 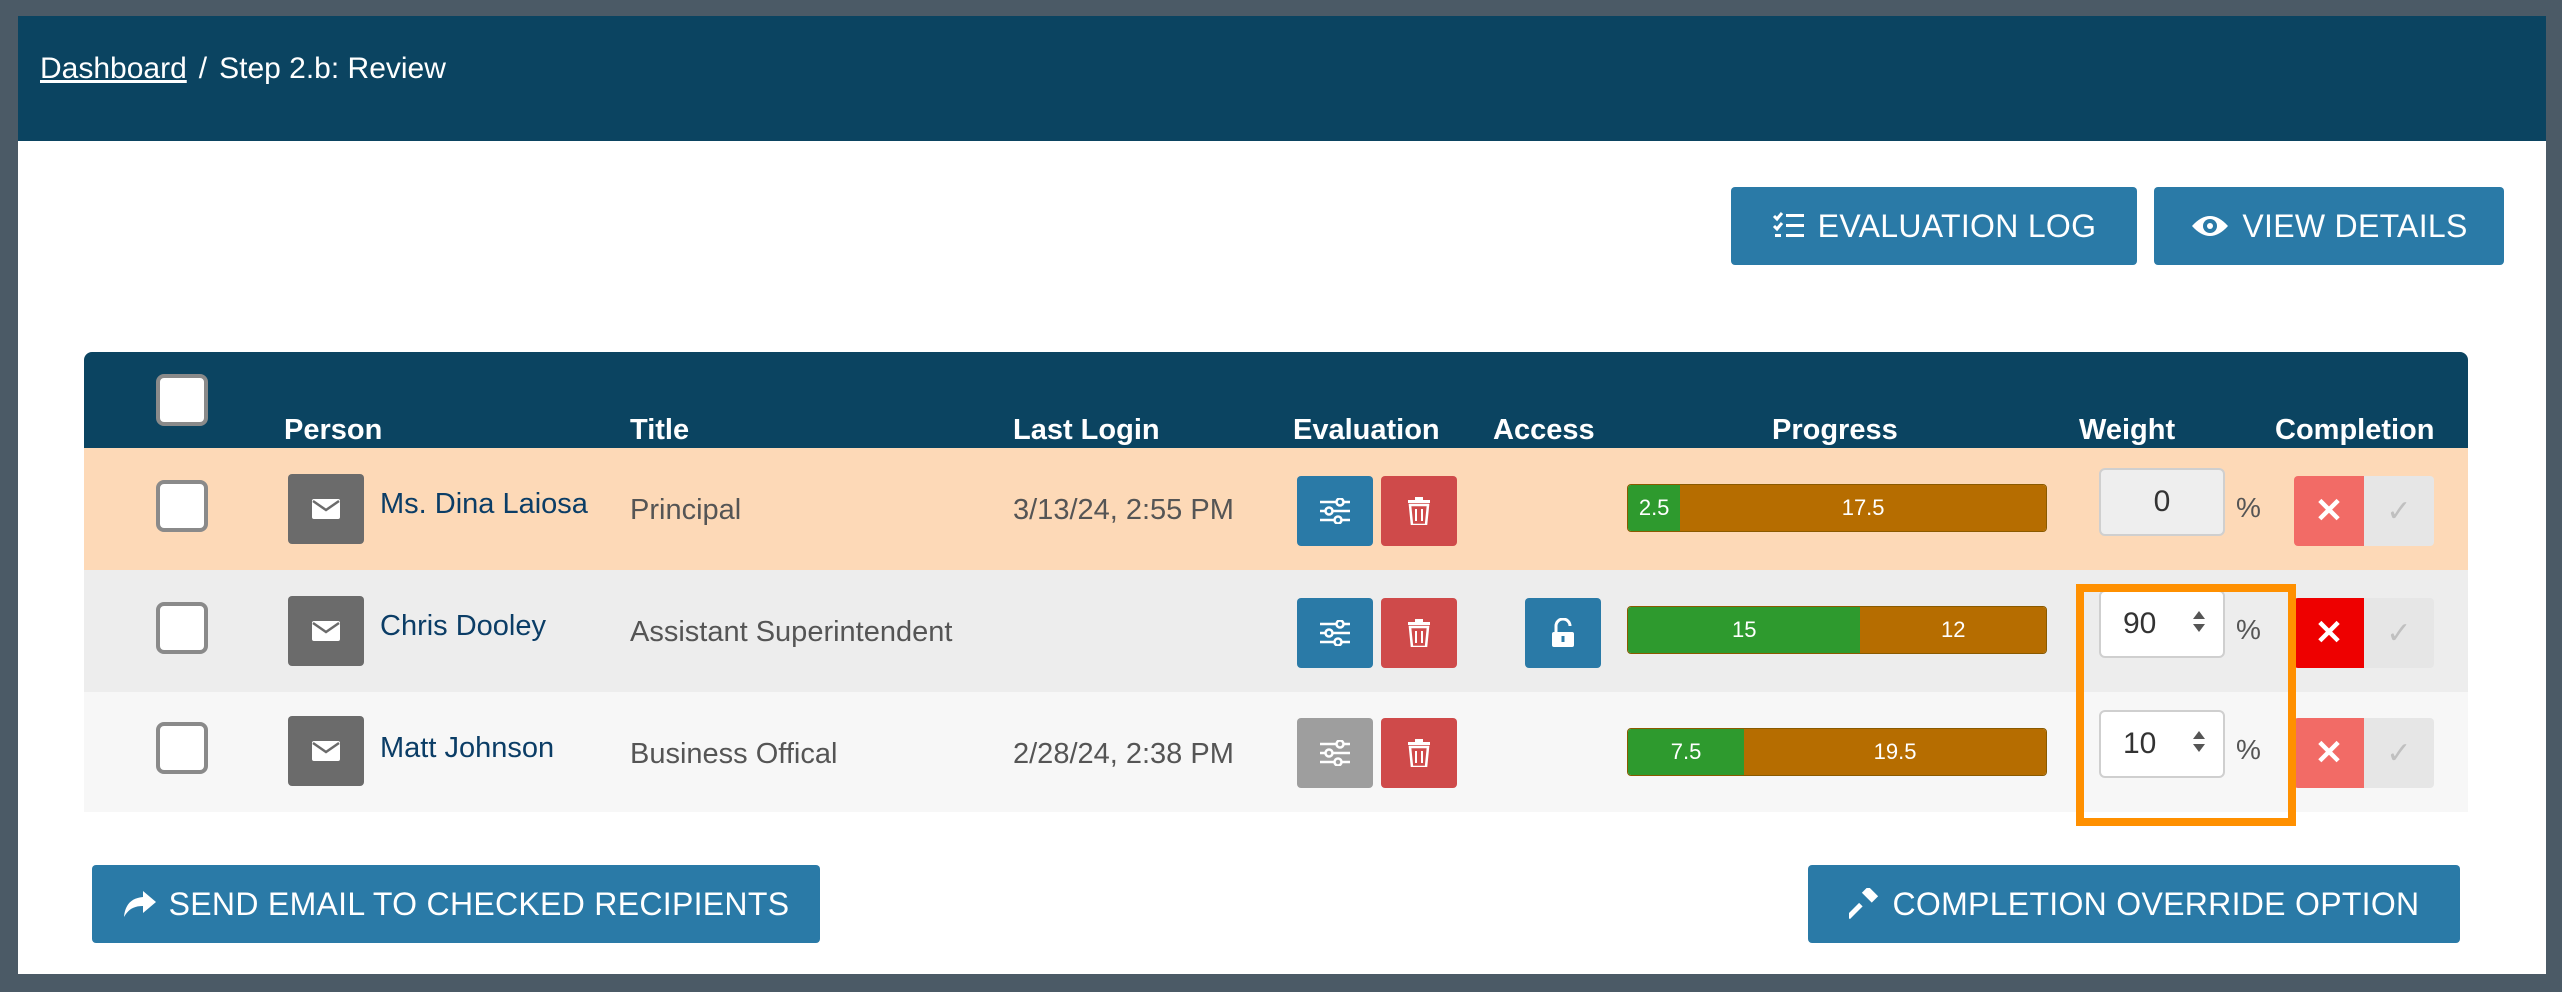 What do you see at coordinates (113, 69) in the screenshot?
I see `breadcrumb-dashboard-link: Dashboard` at bounding box center [113, 69].